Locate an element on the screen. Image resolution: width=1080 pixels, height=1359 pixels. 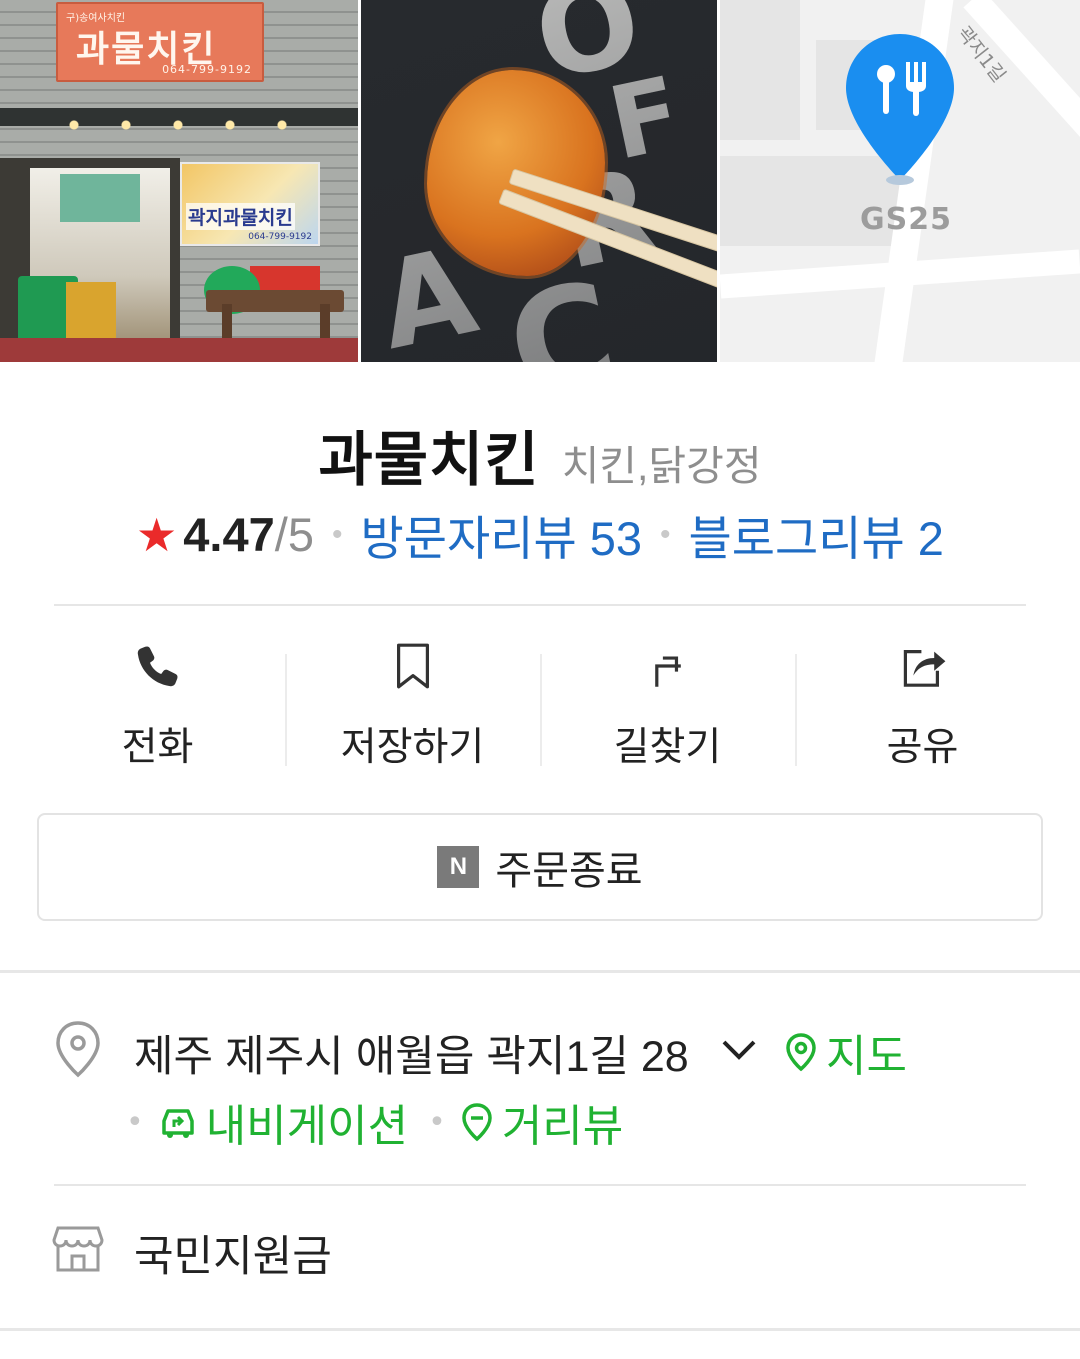
bookmark-icon is located at coordinates (412, 666).